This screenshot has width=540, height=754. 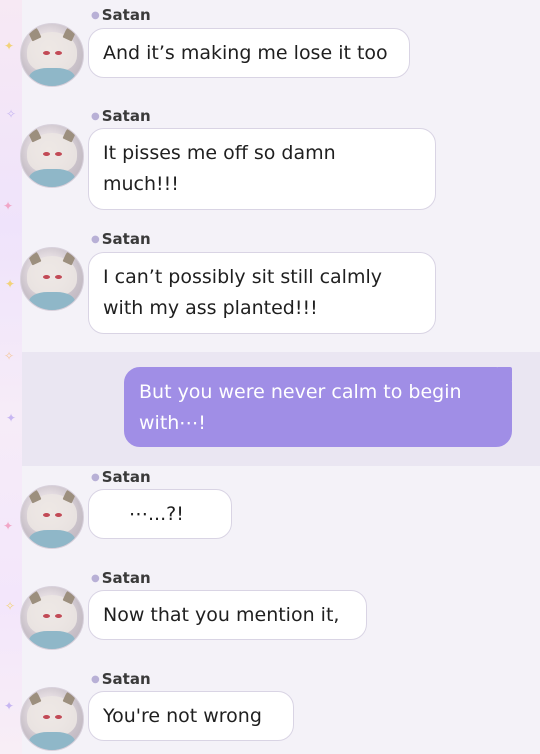 What do you see at coordinates (191, 716) in the screenshot?
I see `message-bubble: You're not wrong` at bounding box center [191, 716].